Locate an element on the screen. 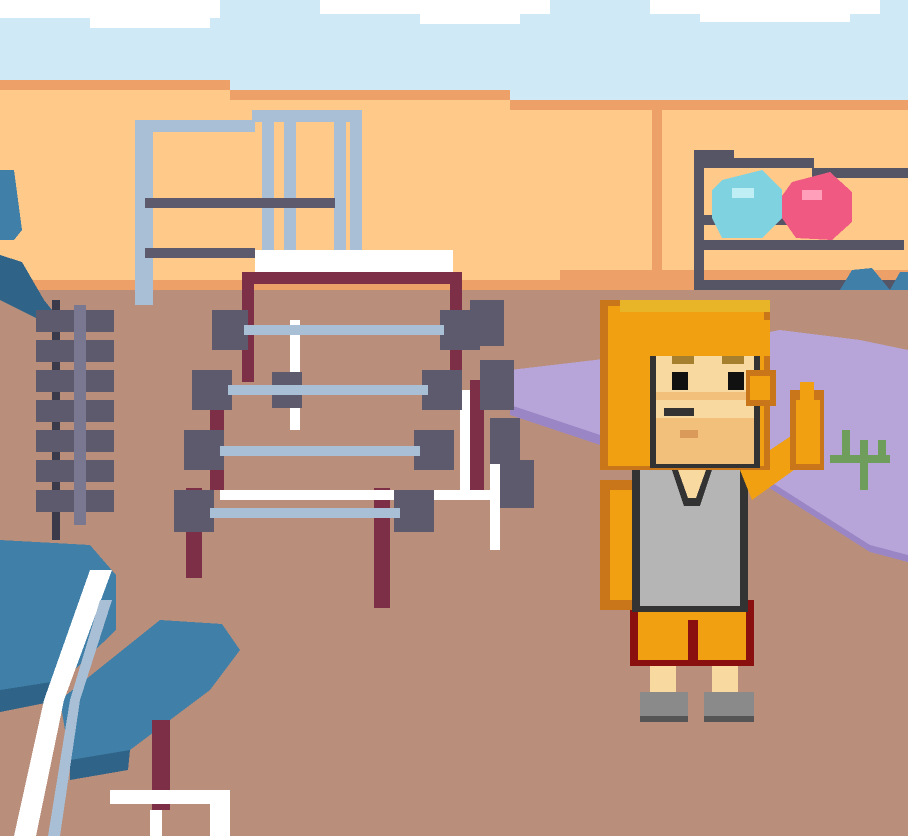 Image resolution: width=908 pixels, height=836 pixels. character-head is located at coordinates (688, 385).